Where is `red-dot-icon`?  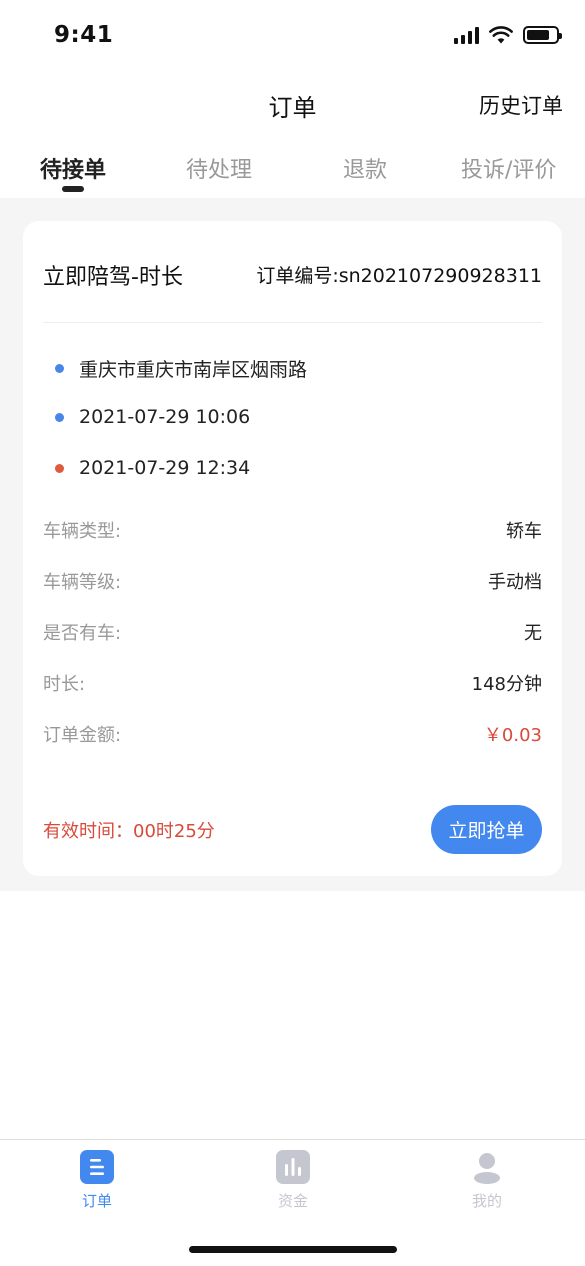 red-dot-icon is located at coordinates (59, 468).